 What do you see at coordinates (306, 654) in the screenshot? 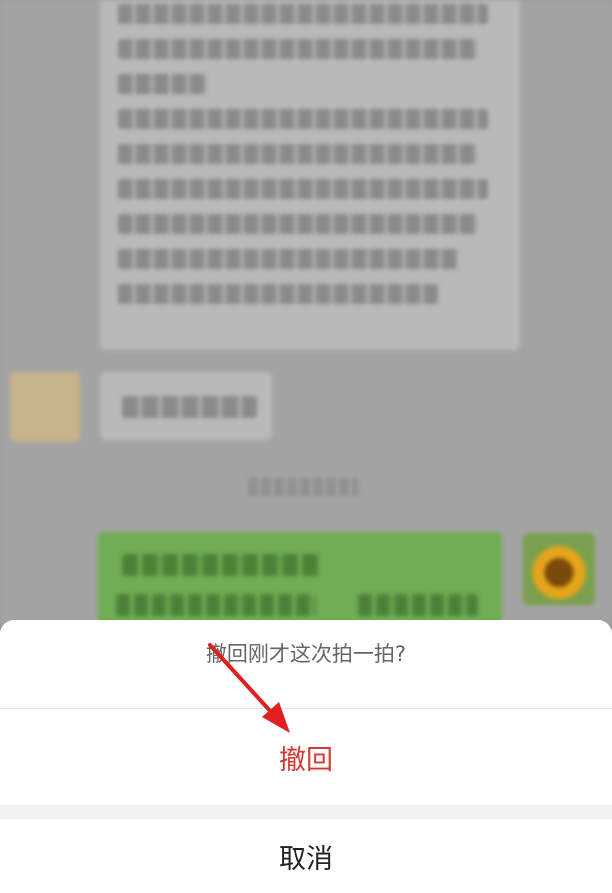
I see `action-sheet-title: 撤回刚才这次拍一拍?` at bounding box center [306, 654].